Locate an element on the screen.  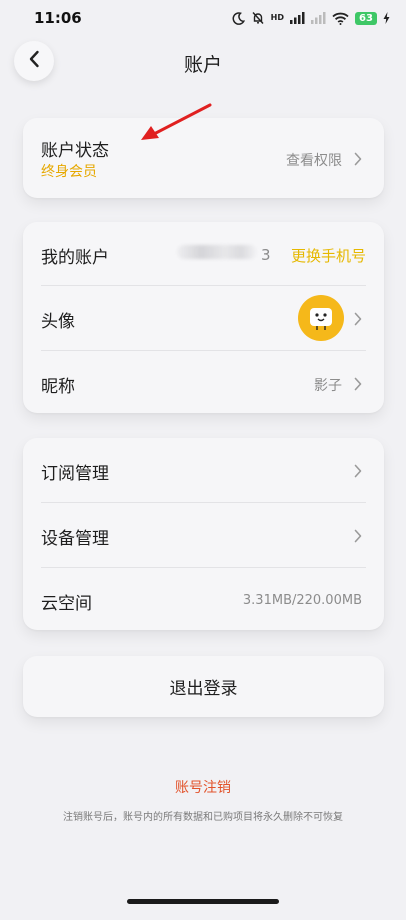
phone-last-digit: 3 is located at coordinates (266, 255).